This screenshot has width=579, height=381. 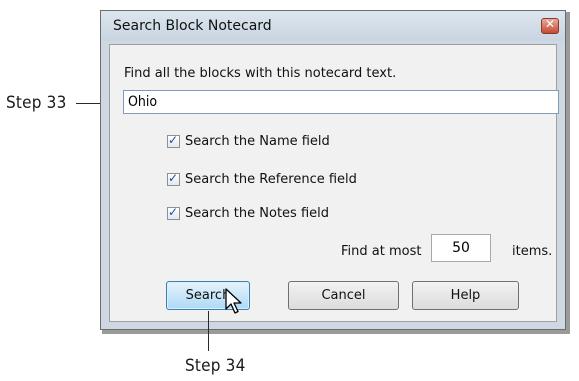 I want to click on search-name-field-label: Search the Name field, so click(x=257, y=141).